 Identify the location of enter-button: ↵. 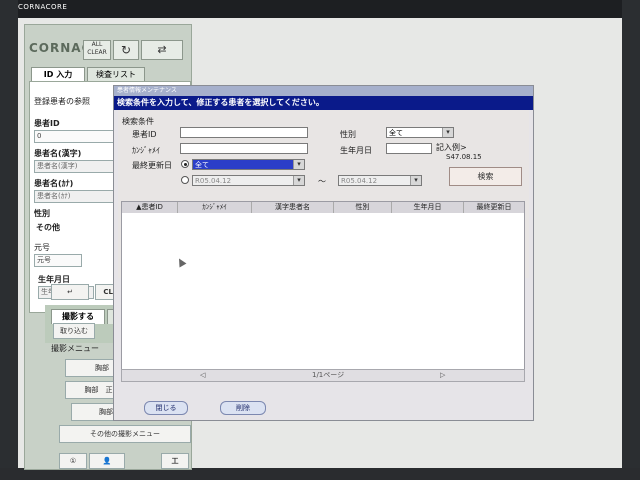
(70, 292).